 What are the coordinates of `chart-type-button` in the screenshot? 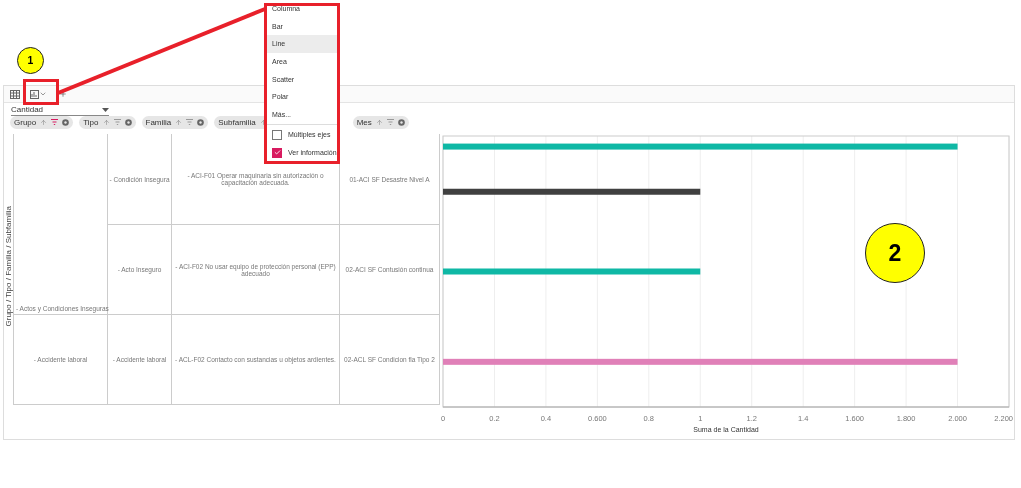 It's located at (38, 94).